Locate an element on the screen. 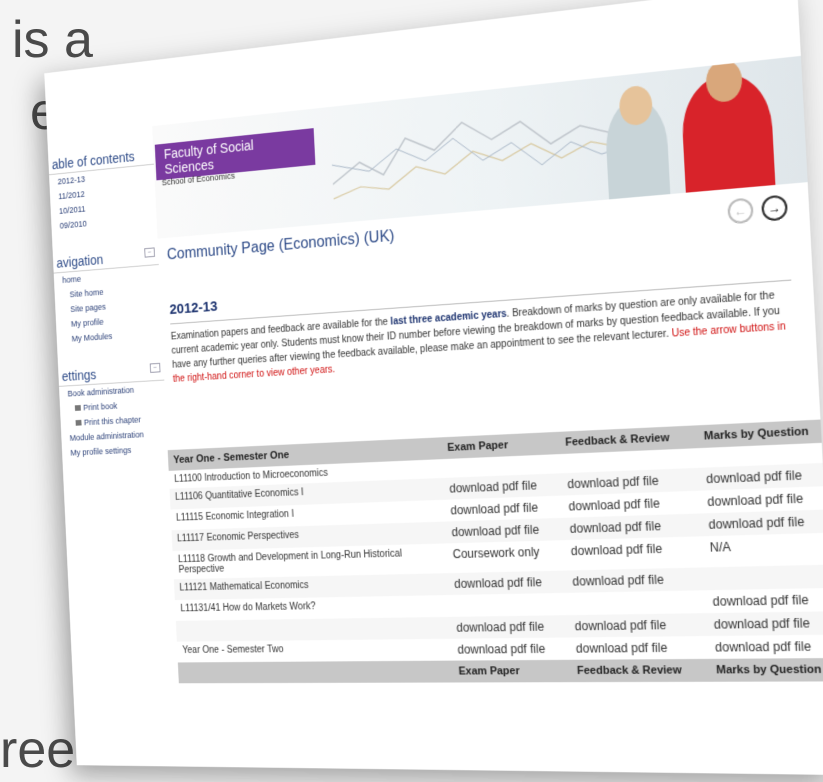 The width and height of the screenshot is (823, 782). slide-text-top: is a is located at coordinates (52, 40).